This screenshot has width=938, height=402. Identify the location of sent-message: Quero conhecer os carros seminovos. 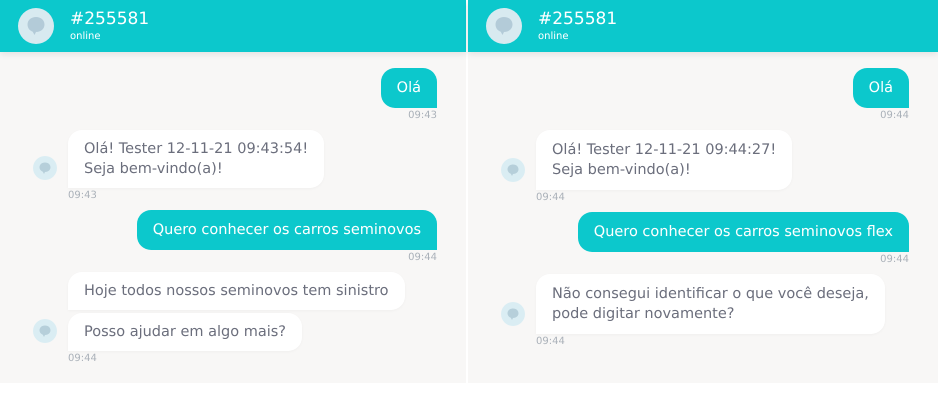
(286, 230).